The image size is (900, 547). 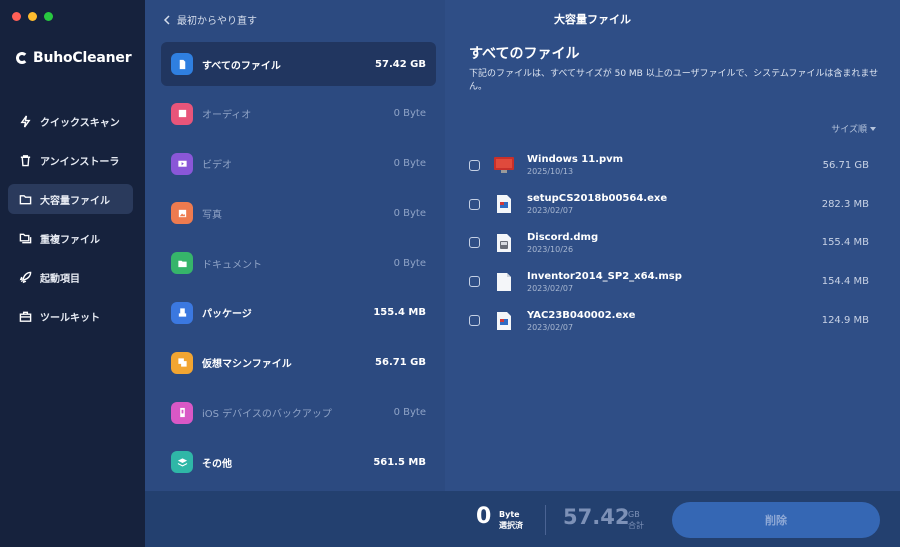 I want to click on close-window-button, so click(x=16, y=16).